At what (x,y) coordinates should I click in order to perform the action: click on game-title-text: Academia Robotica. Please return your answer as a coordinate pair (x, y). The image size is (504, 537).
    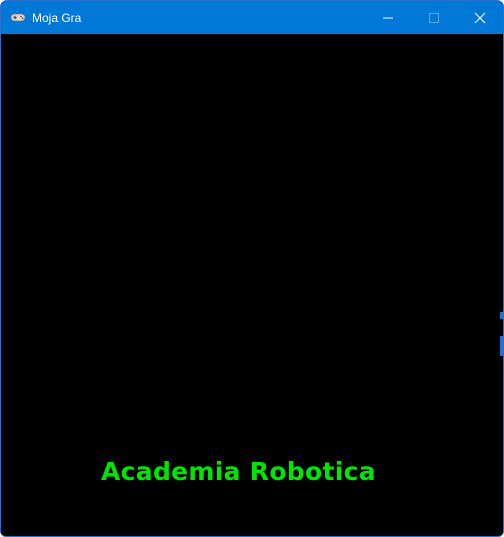
    Looking at the image, I should click on (238, 471).